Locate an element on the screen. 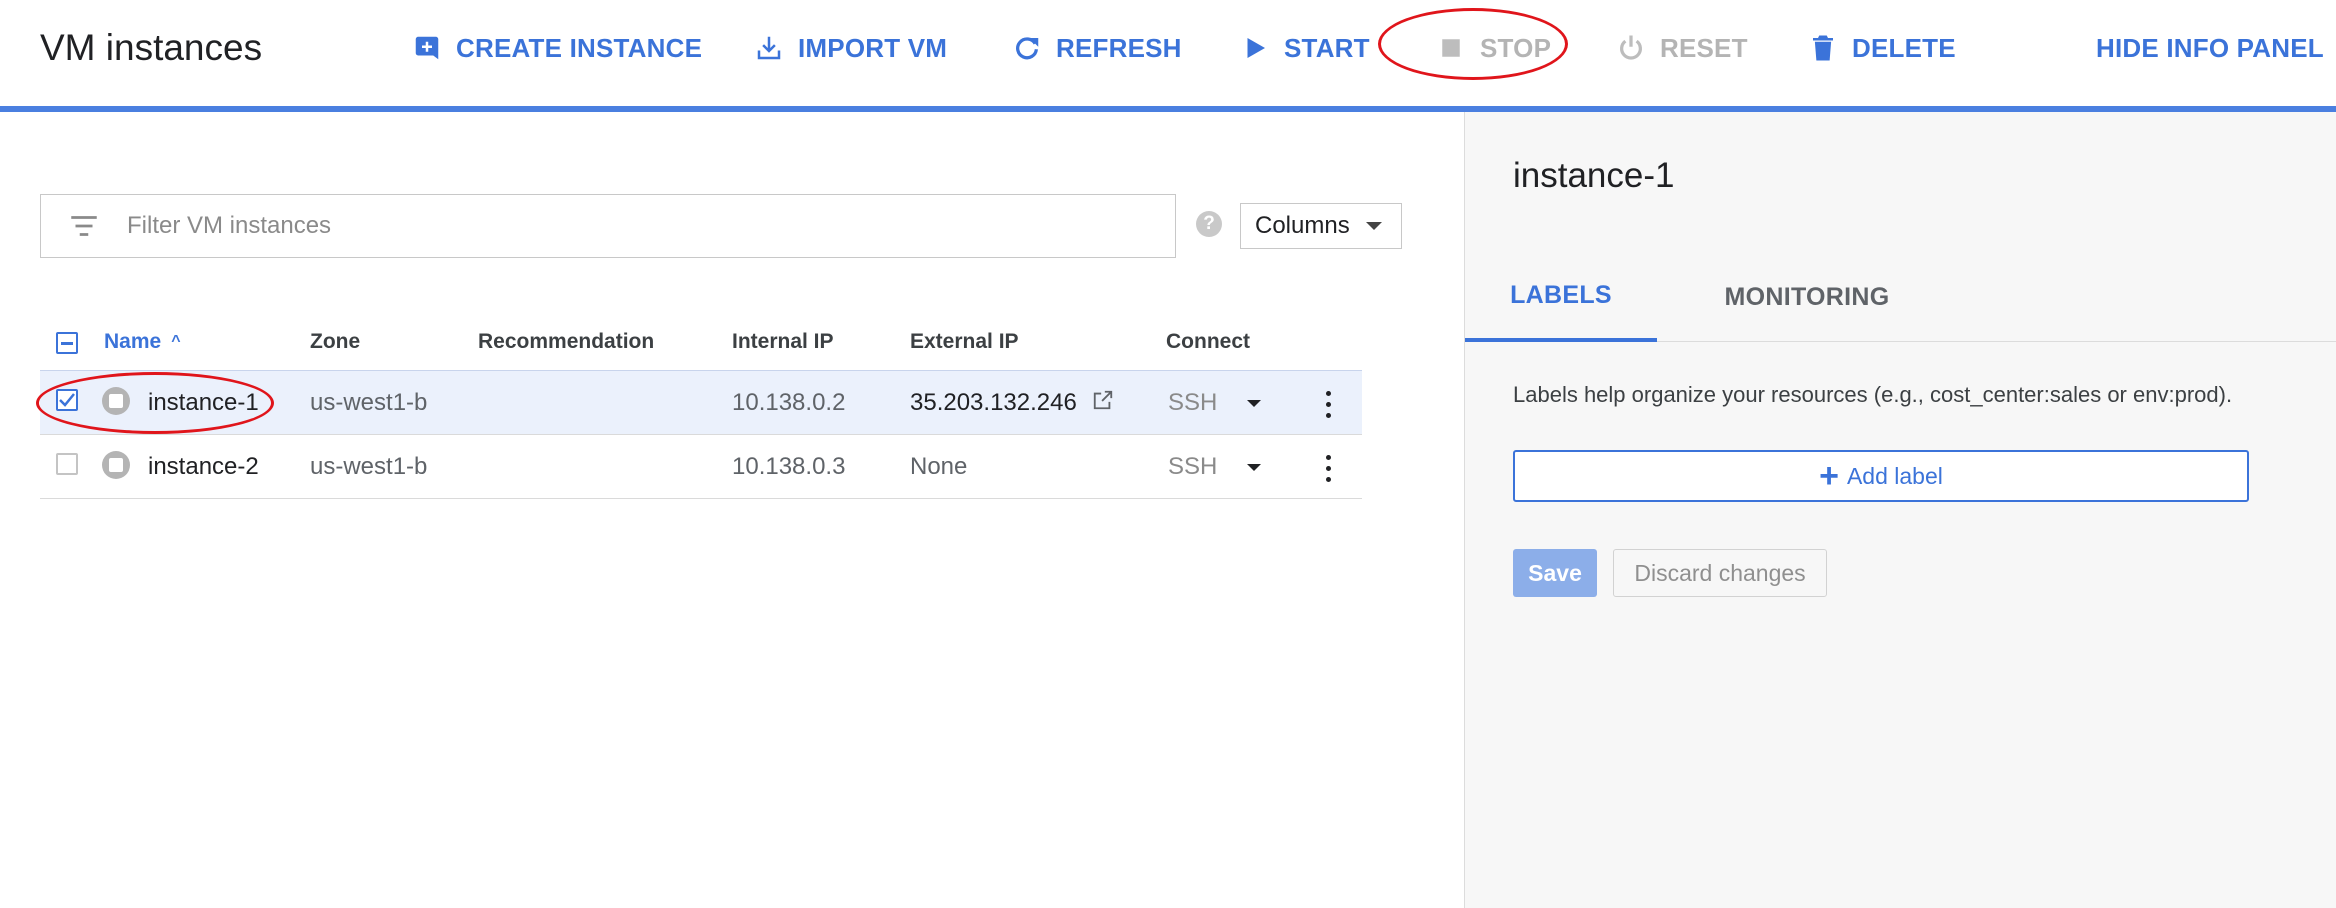 Image resolution: width=2336 pixels, height=908 pixels. columns-dropdown: Columns is located at coordinates (1321, 226).